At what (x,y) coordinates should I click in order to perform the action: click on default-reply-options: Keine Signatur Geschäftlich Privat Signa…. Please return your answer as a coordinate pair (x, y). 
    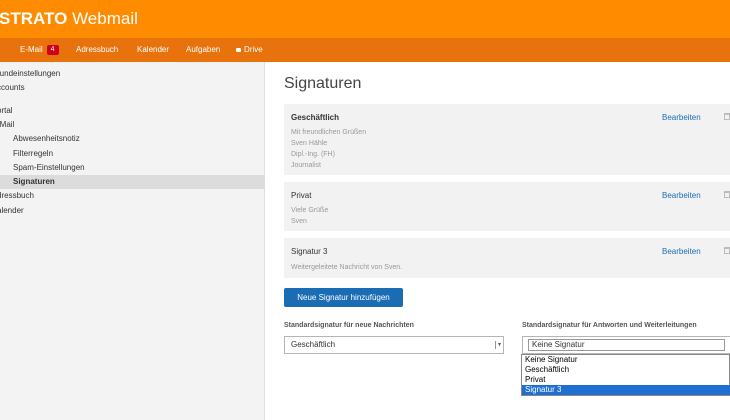
    Looking at the image, I should click on (625, 375).